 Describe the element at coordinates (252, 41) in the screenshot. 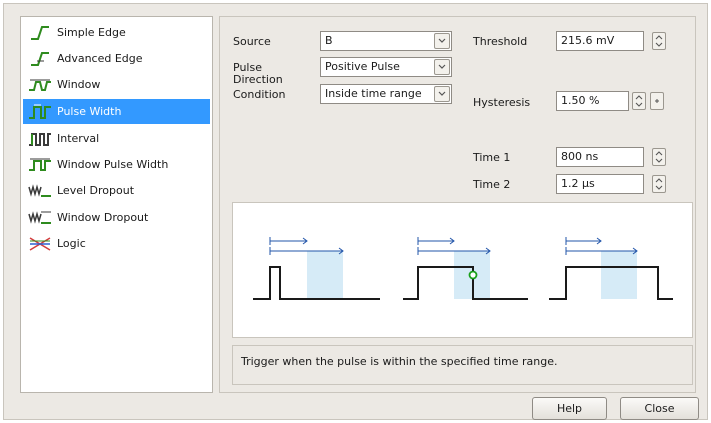

I see `source-label: Source` at that location.